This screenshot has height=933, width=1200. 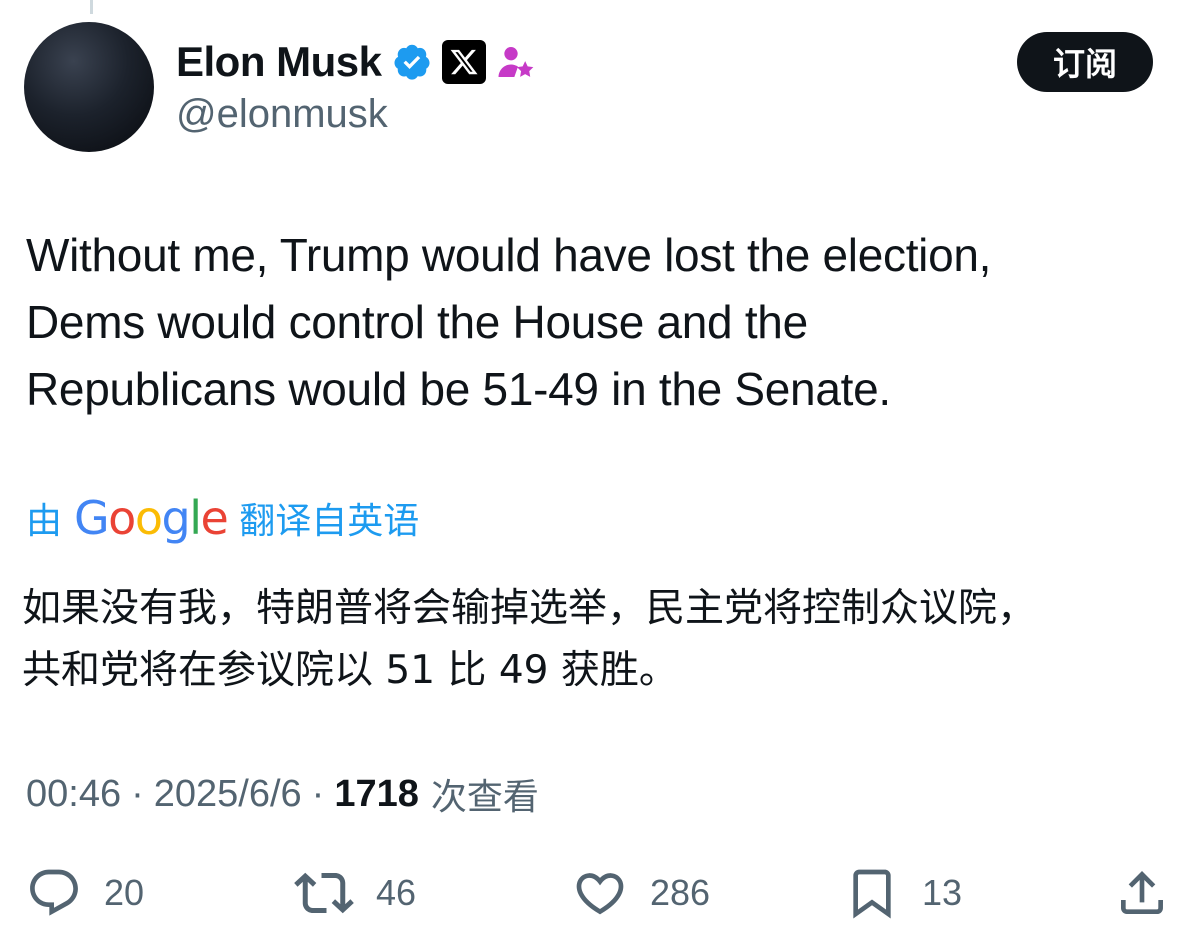 What do you see at coordinates (942, 892) in the screenshot?
I see `bookmark-count: 13` at bounding box center [942, 892].